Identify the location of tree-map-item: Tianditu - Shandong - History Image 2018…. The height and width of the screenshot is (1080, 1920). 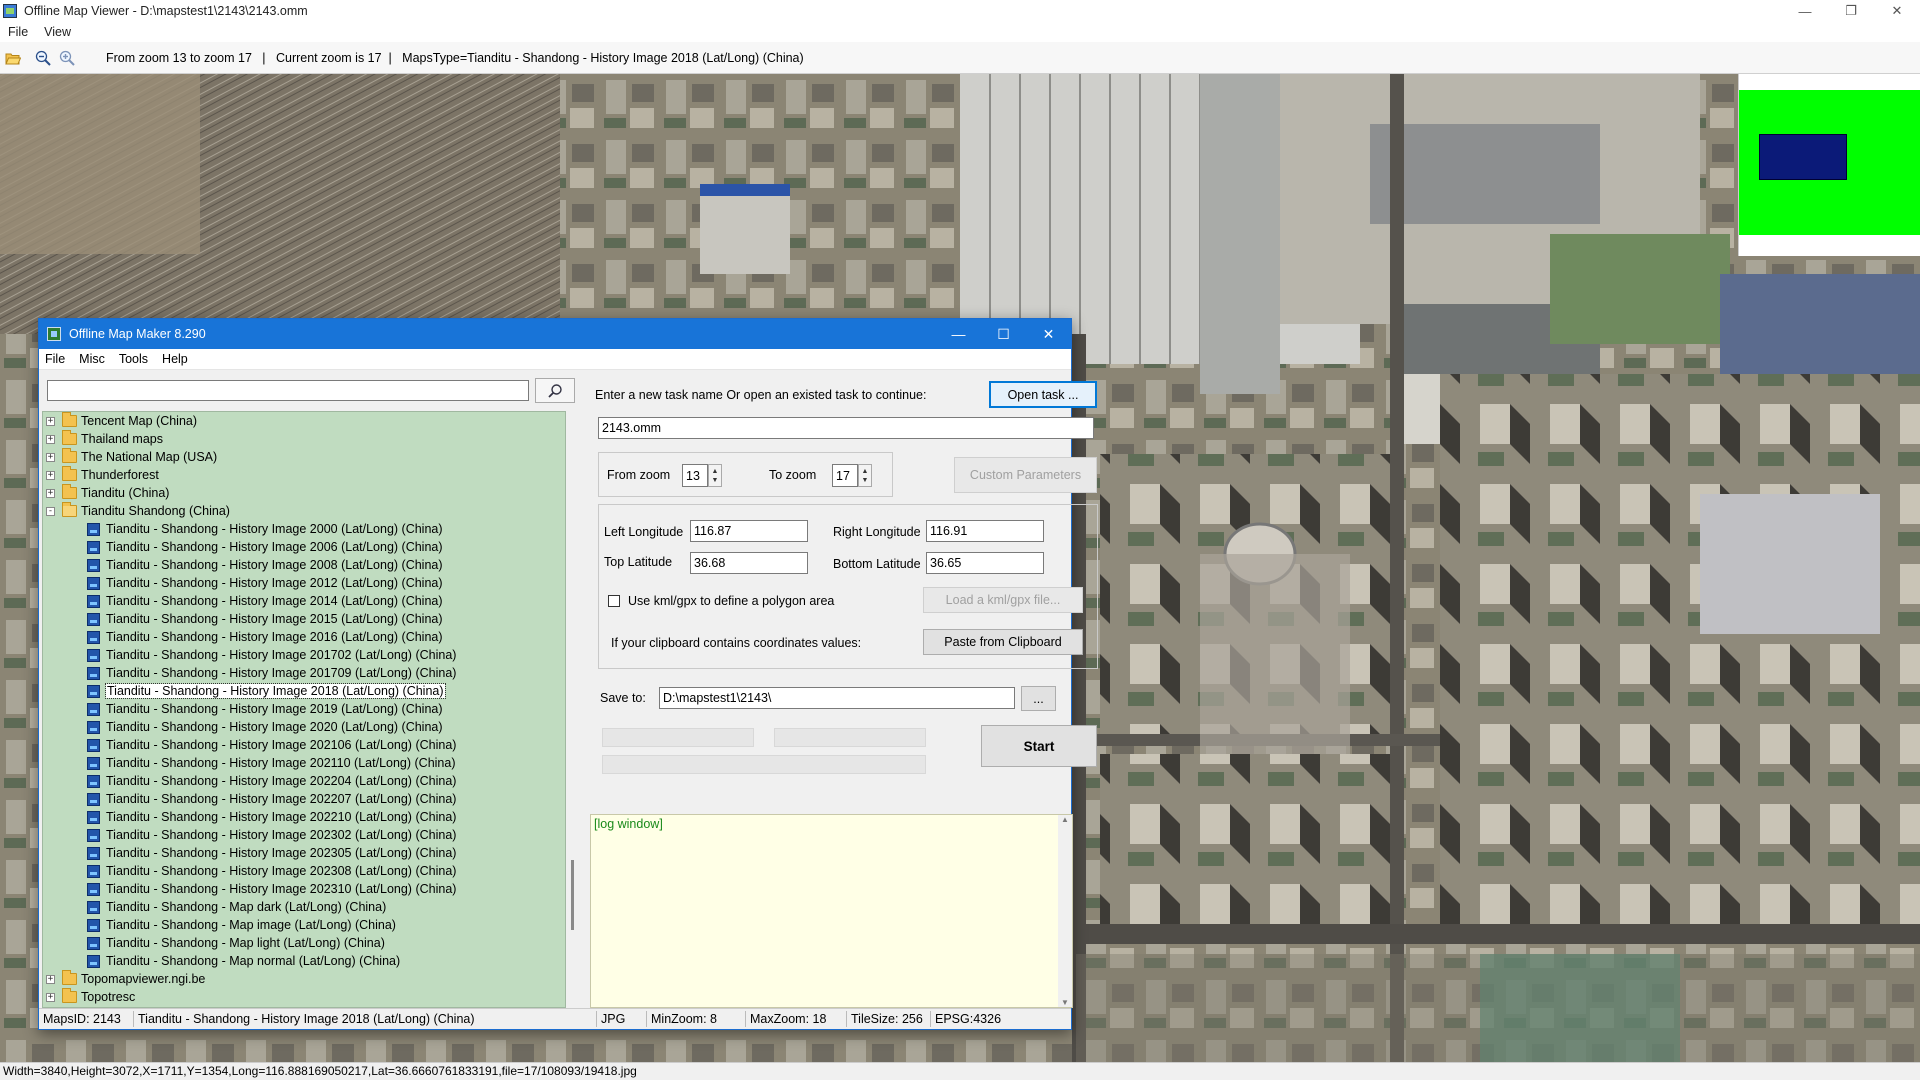
(304, 691).